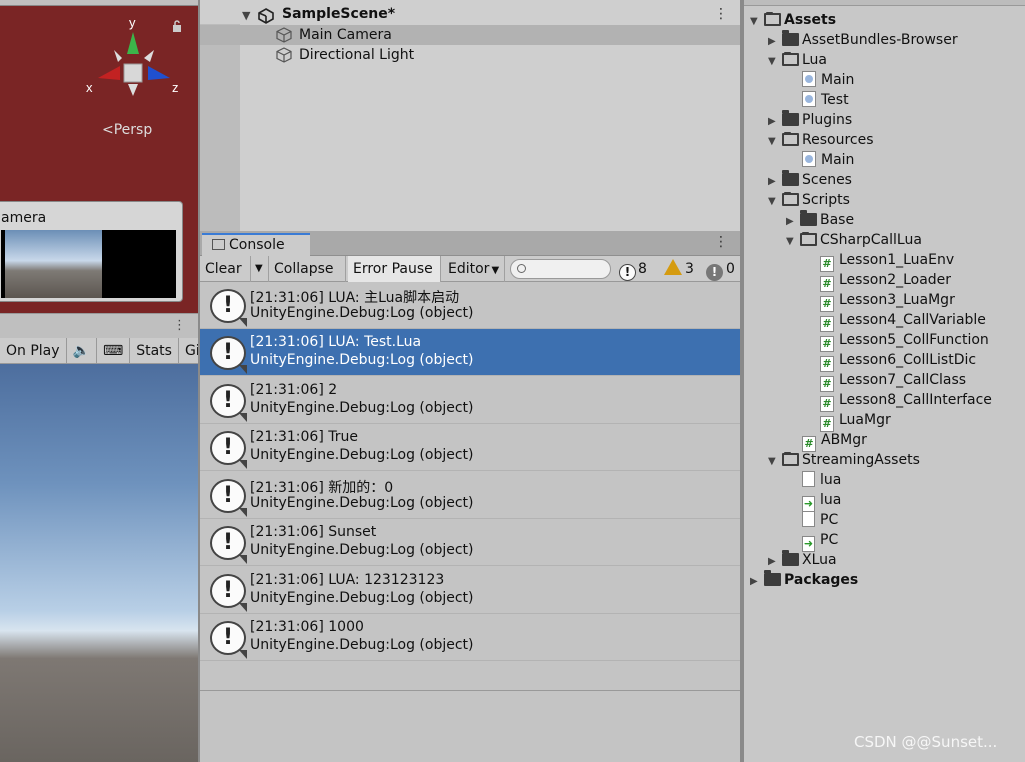 This screenshot has width=1025, height=762. Describe the element at coordinates (863, 40) in the screenshot. I see `tree-item-folder: ▶ AssetBundles-Browser` at that location.